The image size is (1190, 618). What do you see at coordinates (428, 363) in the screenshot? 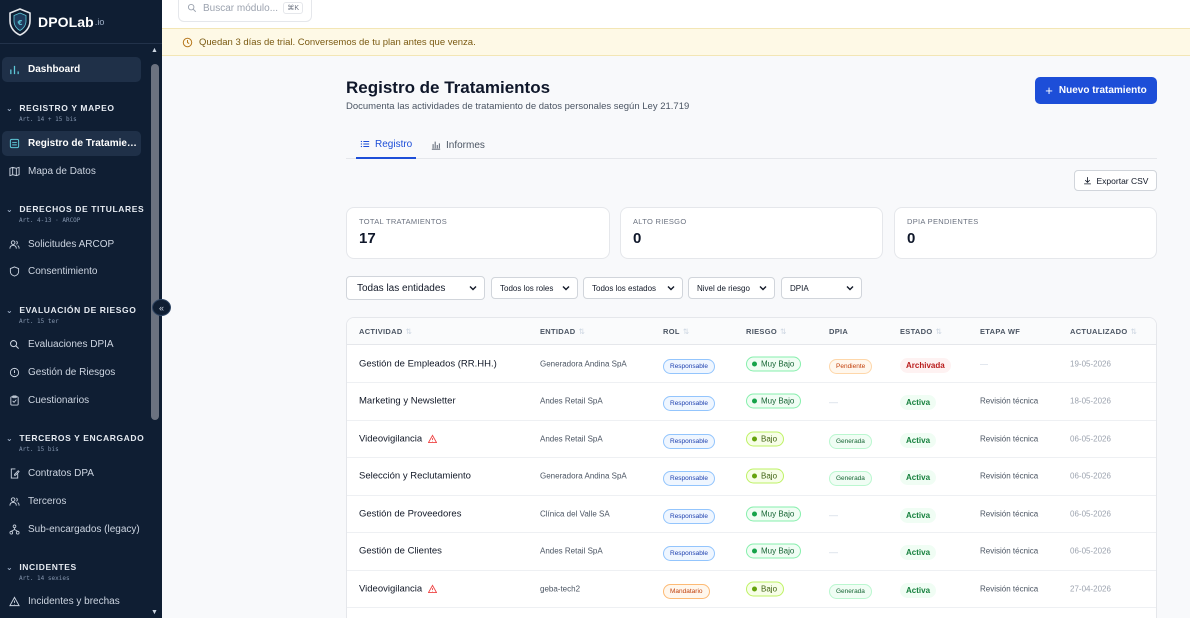
I see `cell-actividad: Gestión de Empleados (RR.HH.)` at bounding box center [428, 363].